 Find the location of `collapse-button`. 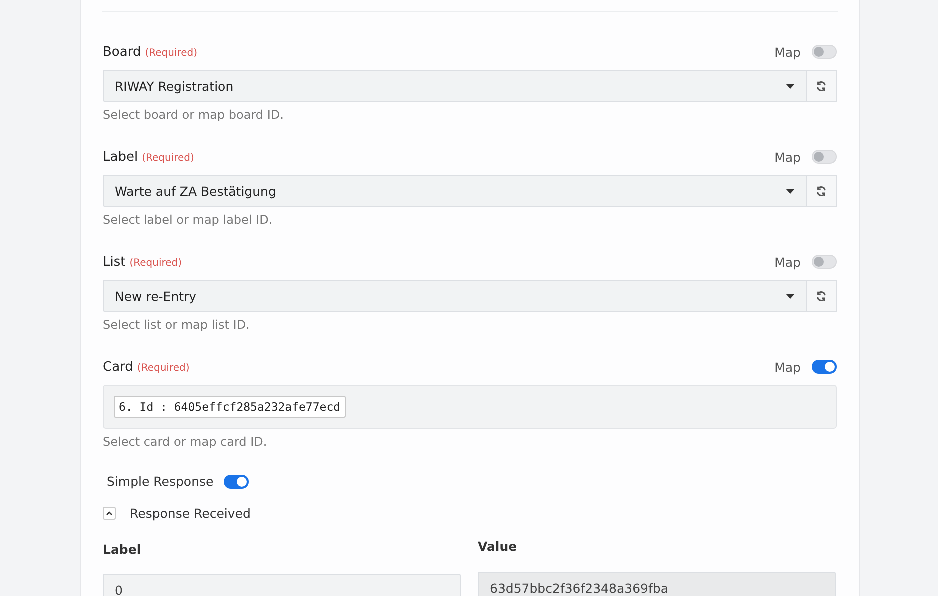

collapse-button is located at coordinates (109, 513).